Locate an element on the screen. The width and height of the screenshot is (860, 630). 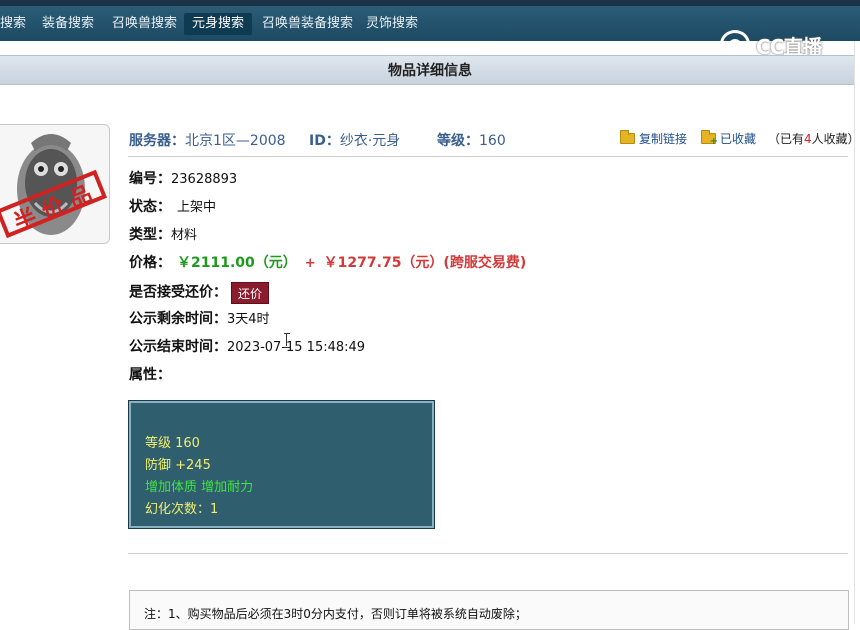
server-value: 北京1区—2008 is located at coordinates (235, 141).